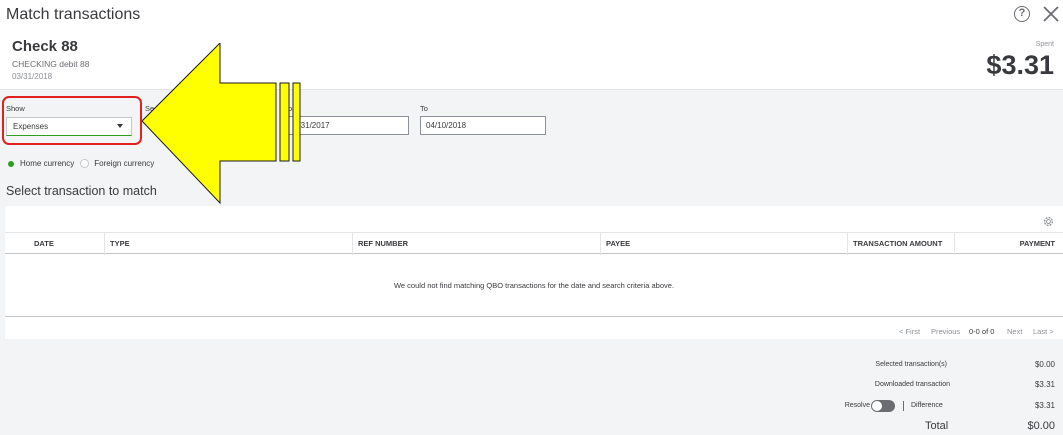 This screenshot has width=1063, height=435. What do you see at coordinates (1022, 14) in the screenshot?
I see `help-icon: ?` at bounding box center [1022, 14].